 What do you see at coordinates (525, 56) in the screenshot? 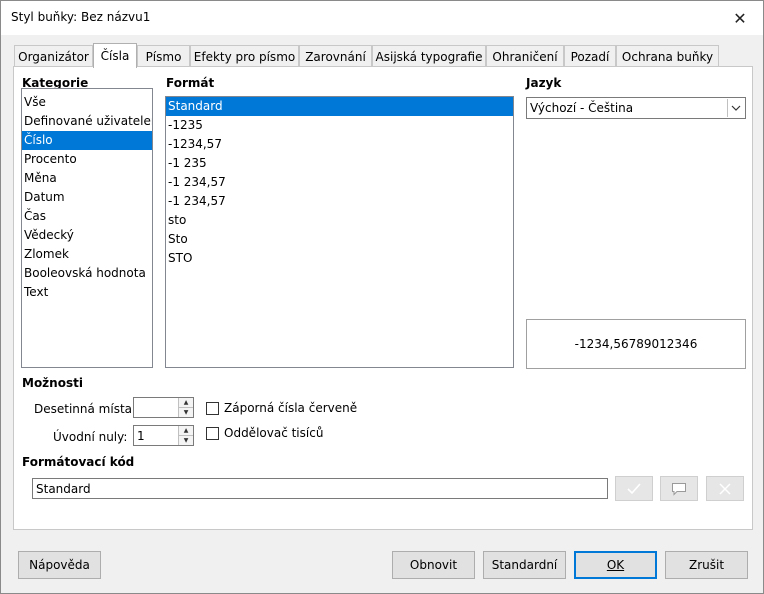
I see `tab-borders: Ohraničení` at bounding box center [525, 56].